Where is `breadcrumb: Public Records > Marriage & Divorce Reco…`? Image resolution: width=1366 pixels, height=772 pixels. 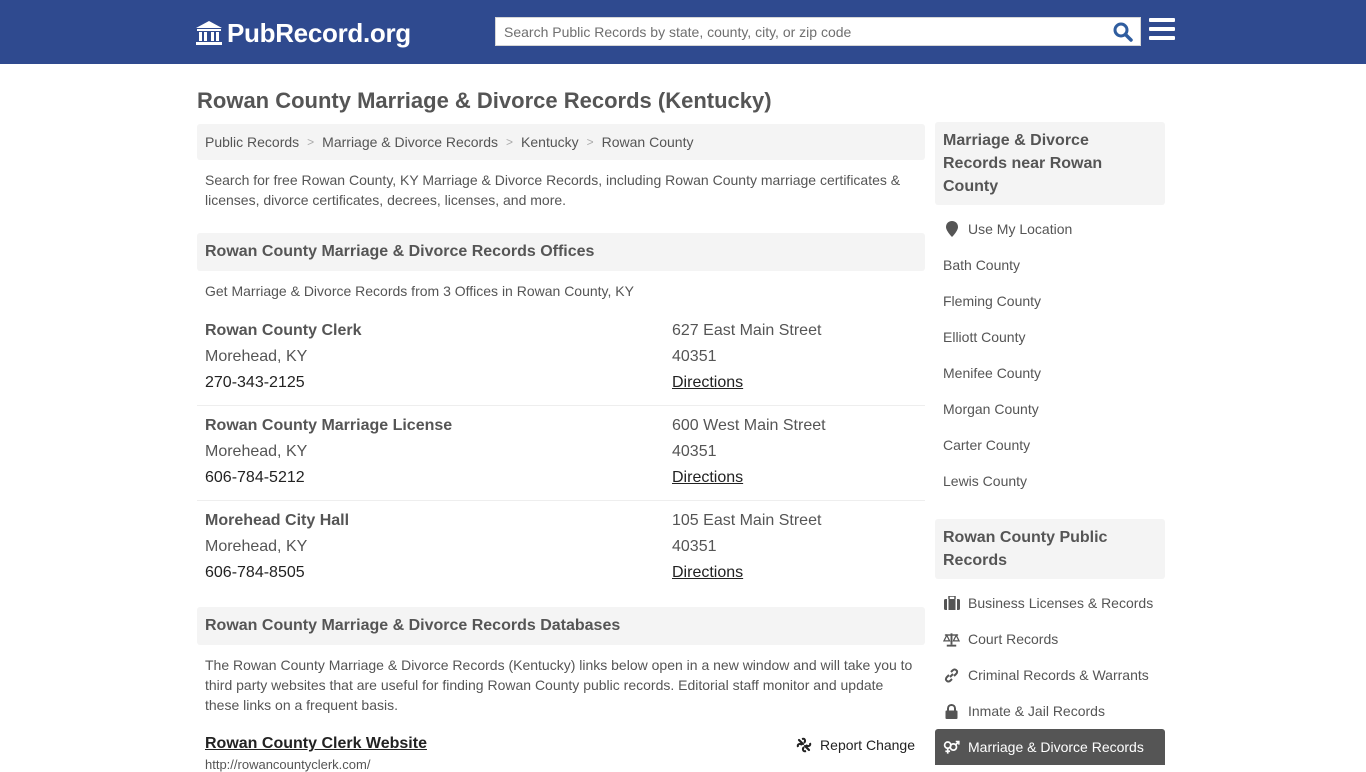
breadcrumb: Public Records > Marriage & Divorce Reco… is located at coordinates (561, 142).